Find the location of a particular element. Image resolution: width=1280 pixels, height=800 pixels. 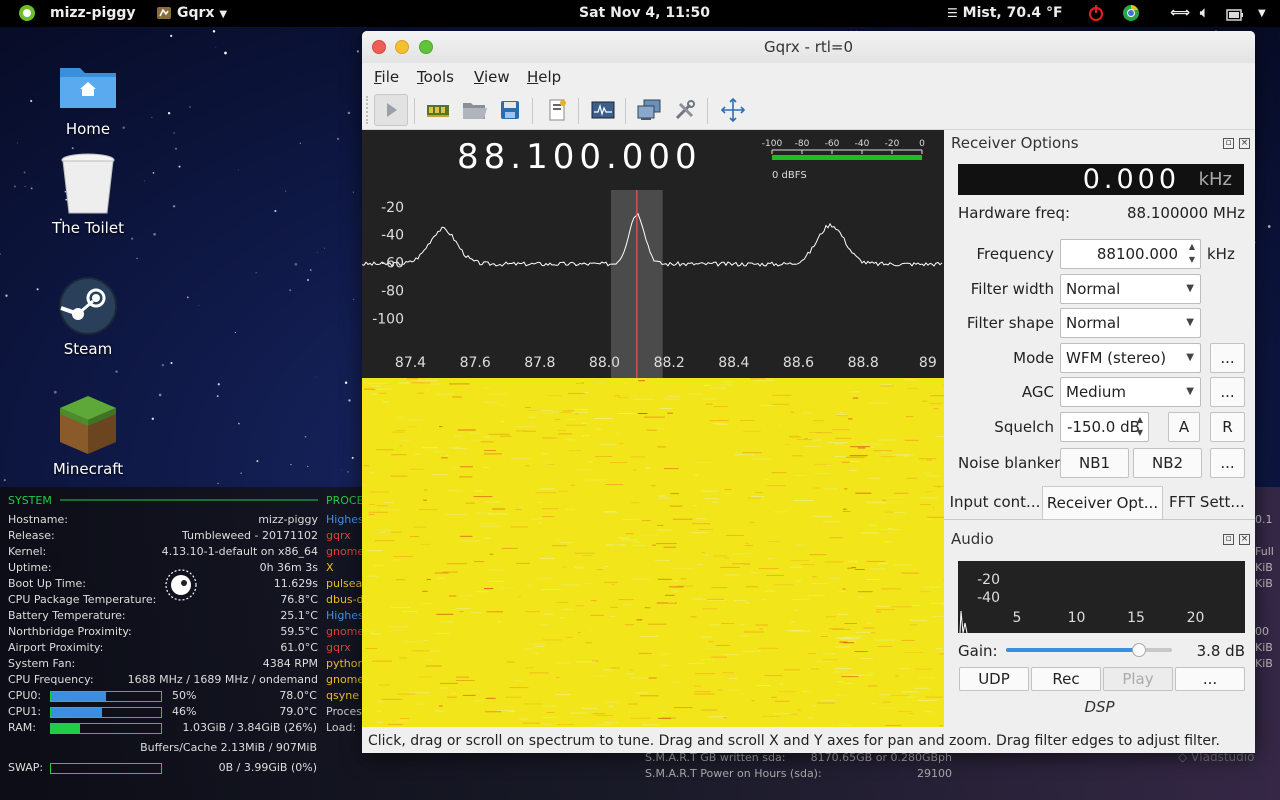

folder-home-icon is located at coordinates (88, 88).